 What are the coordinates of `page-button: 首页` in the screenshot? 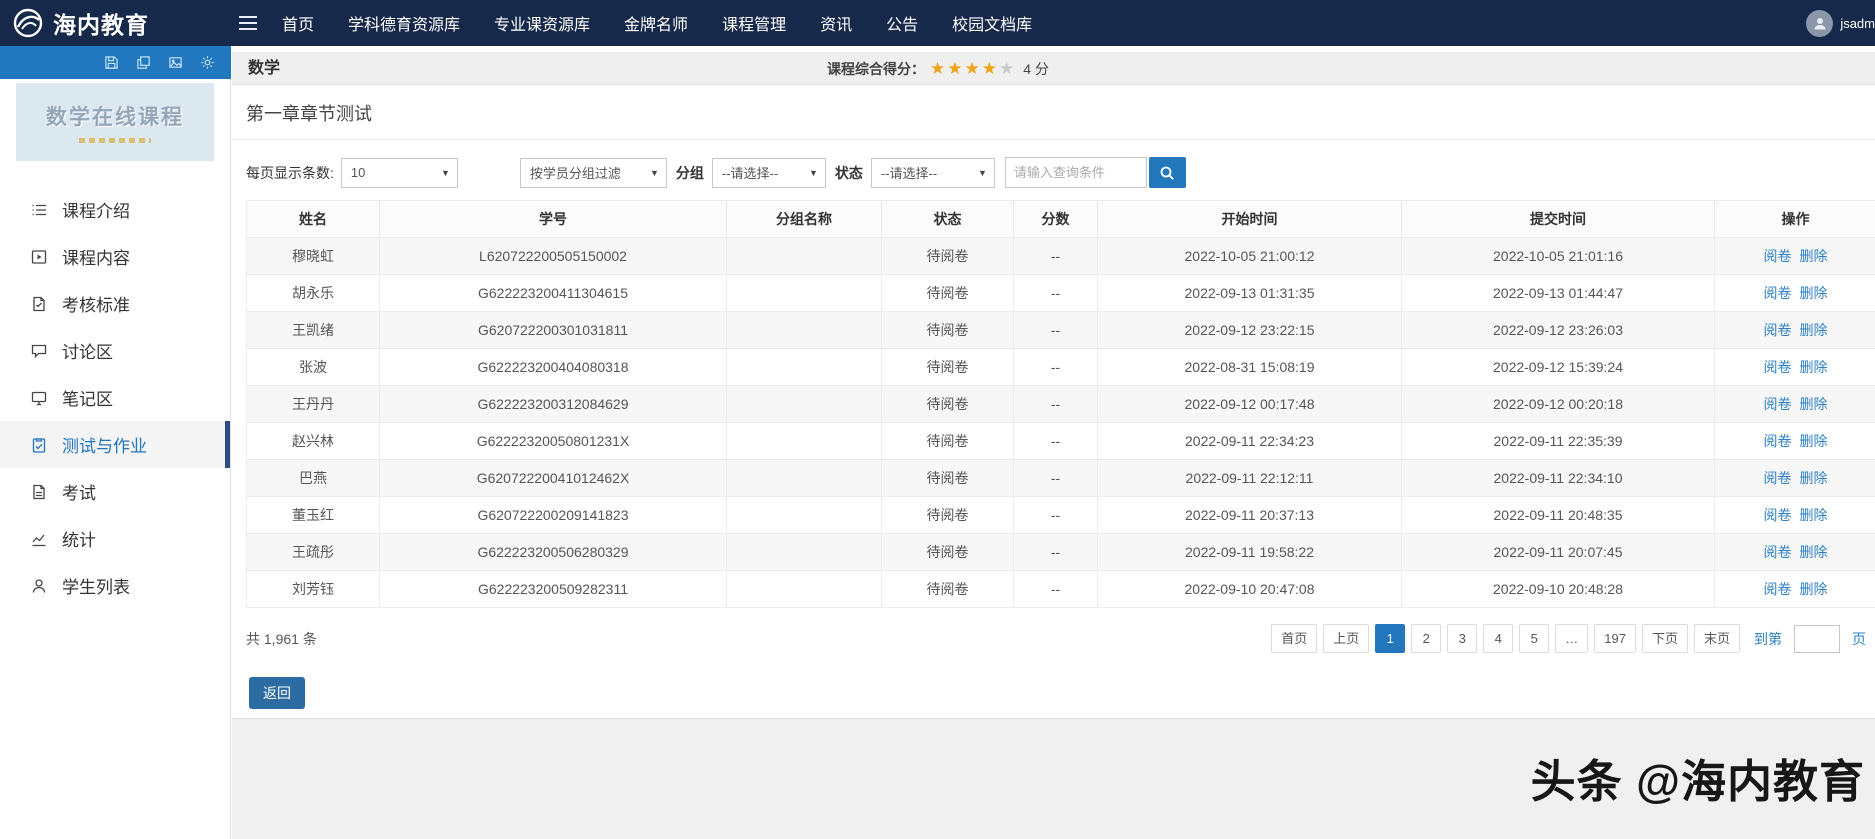 It's located at (1294, 638).